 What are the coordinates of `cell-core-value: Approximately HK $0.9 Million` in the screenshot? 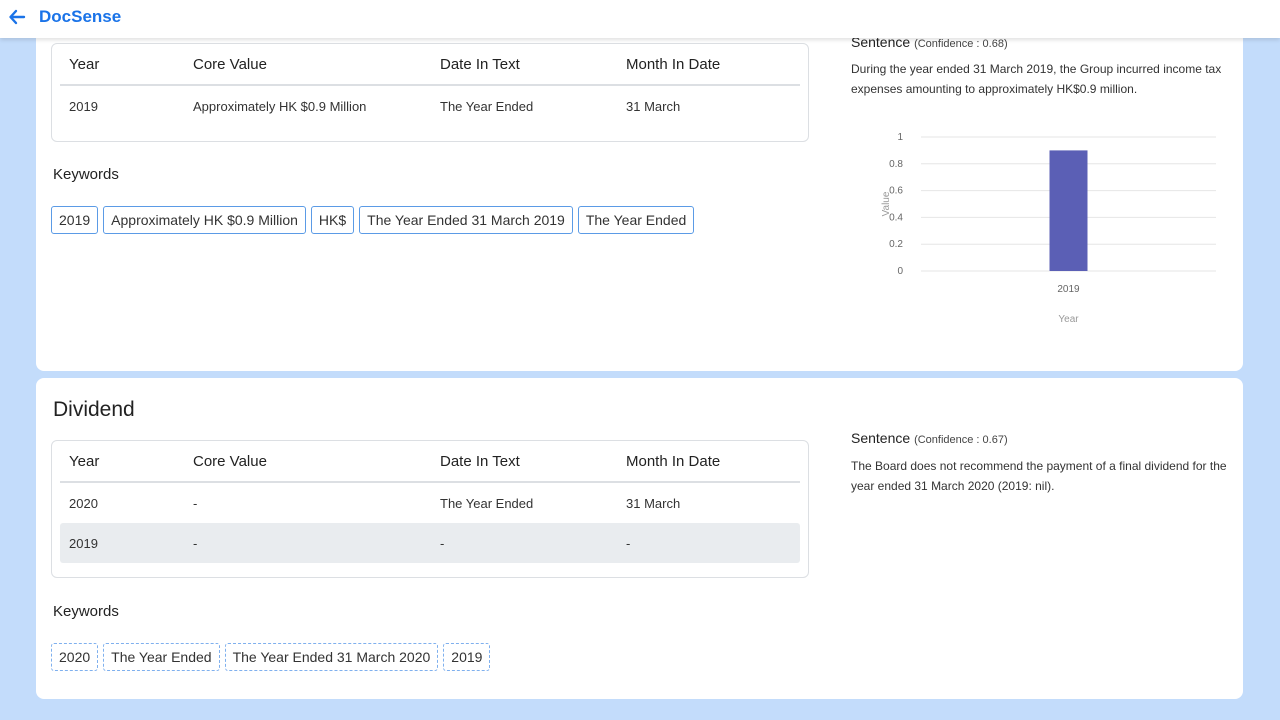 It's located at (280, 106).